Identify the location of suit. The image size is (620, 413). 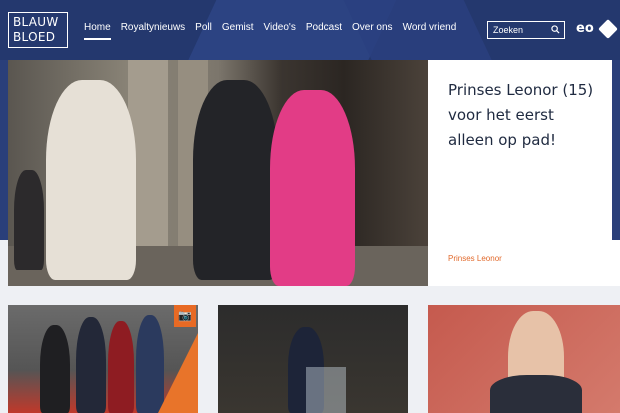
(536, 394).